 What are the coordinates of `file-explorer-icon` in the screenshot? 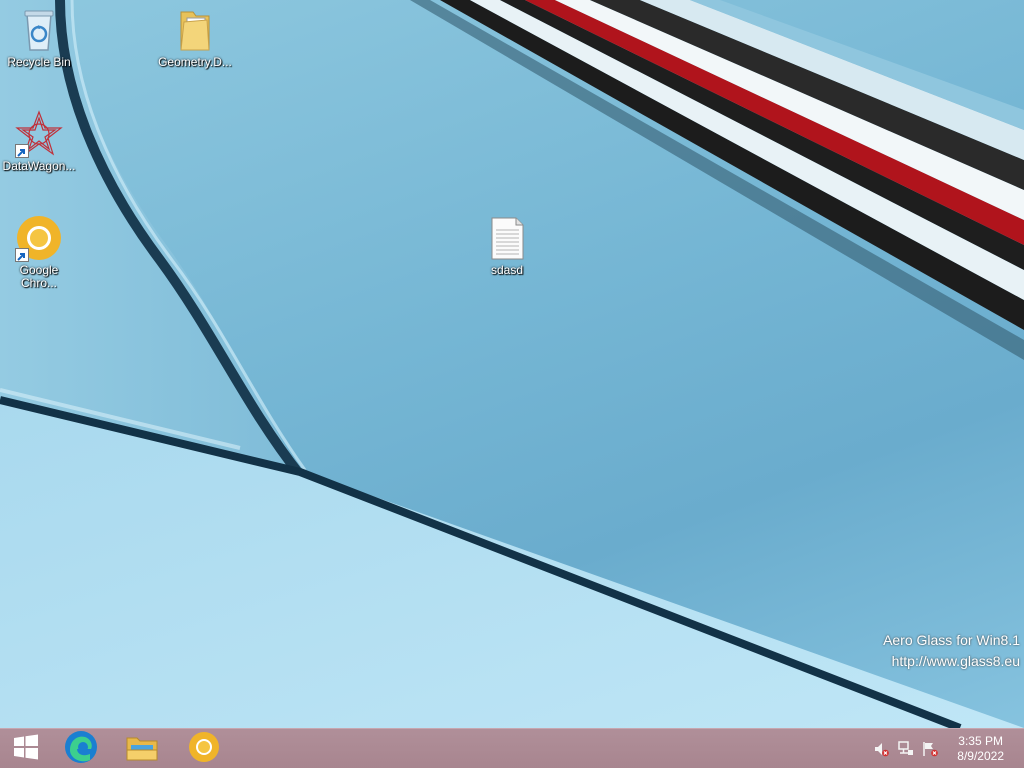 It's located at (142, 749).